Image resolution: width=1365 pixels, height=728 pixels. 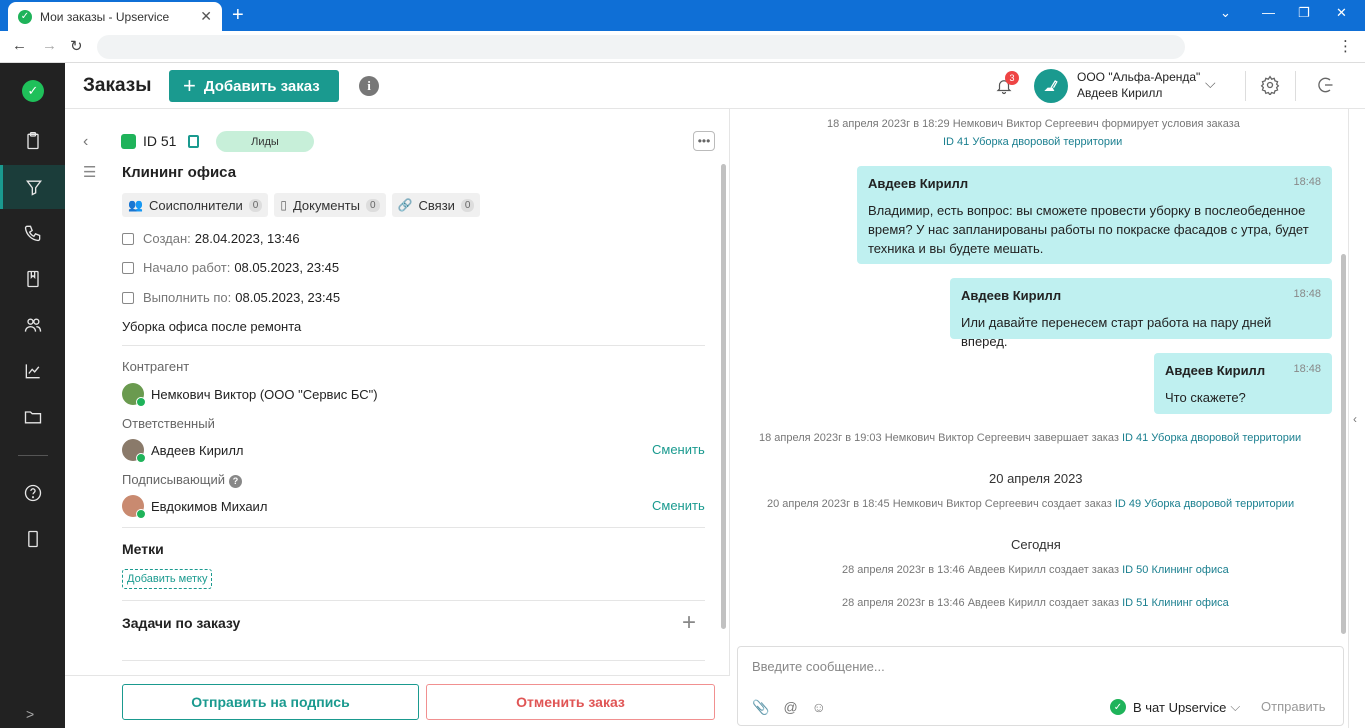 What do you see at coordinates (1293, 706) in the screenshot?
I see `send-button: Отправить` at bounding box center [1293, 706].